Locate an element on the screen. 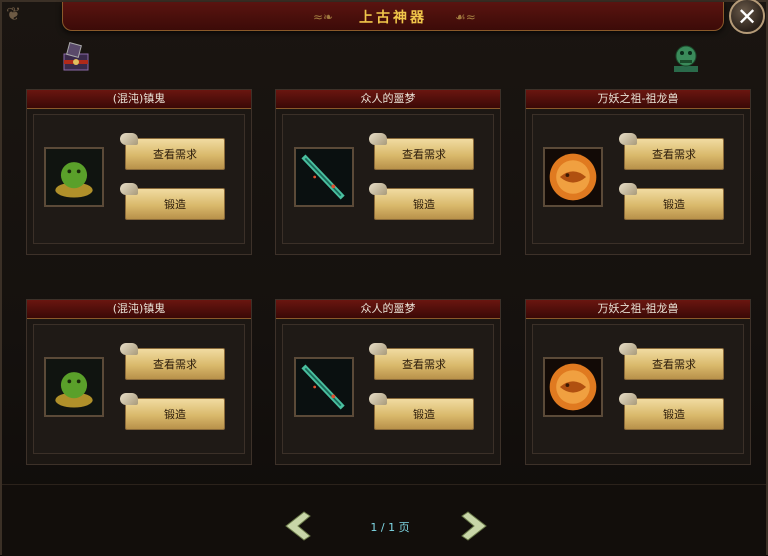 The width and height of the screenshot is (768, 556). window-title: 上古神器 is located at coordinates (393, 18).